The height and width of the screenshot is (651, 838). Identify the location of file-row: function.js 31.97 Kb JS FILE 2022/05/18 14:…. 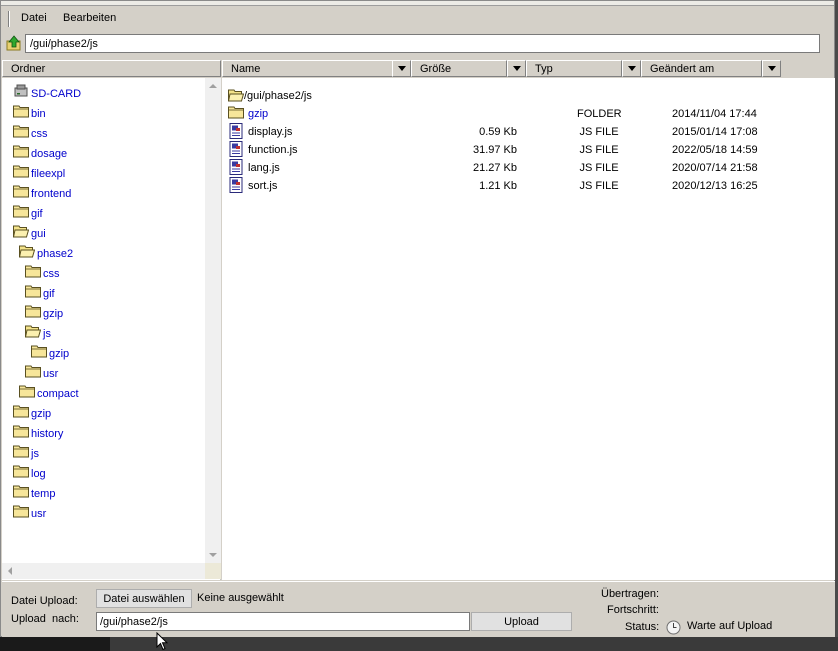
(528, 150).